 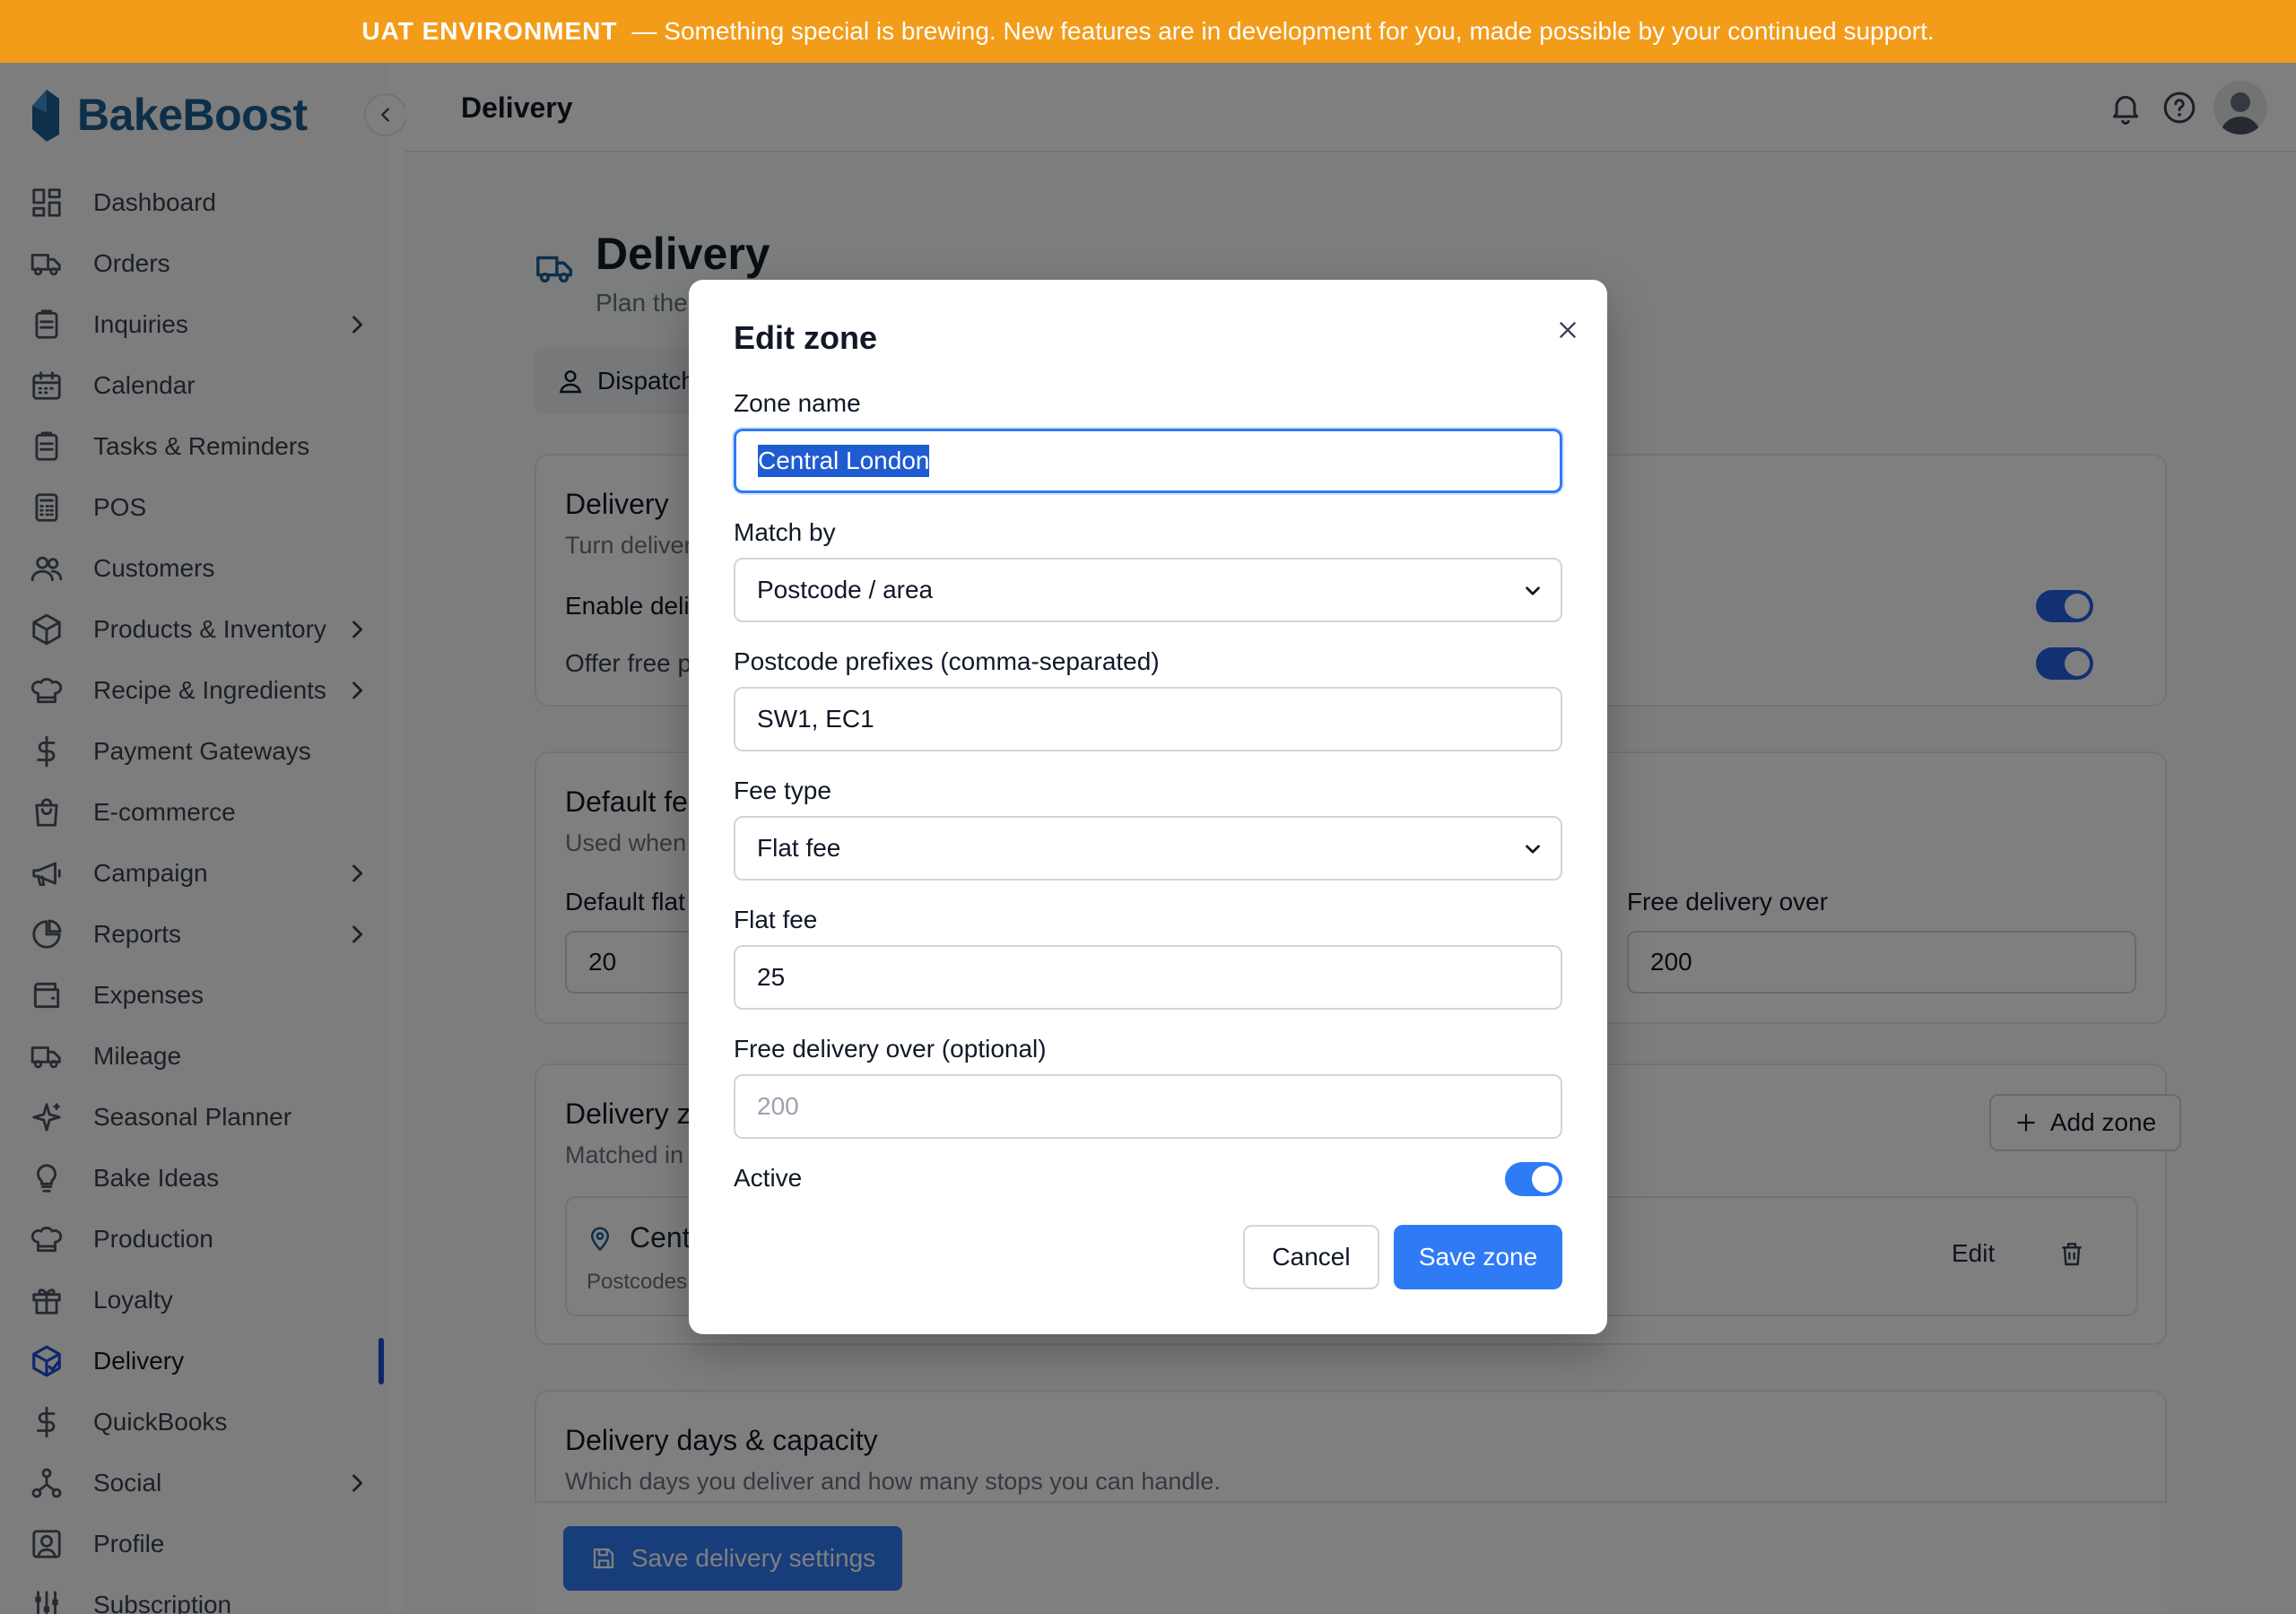 What do you see at coordinates (785, 532) in the screenshot?
I see `match-by-label: Match by` at bounding box center [785, 532].